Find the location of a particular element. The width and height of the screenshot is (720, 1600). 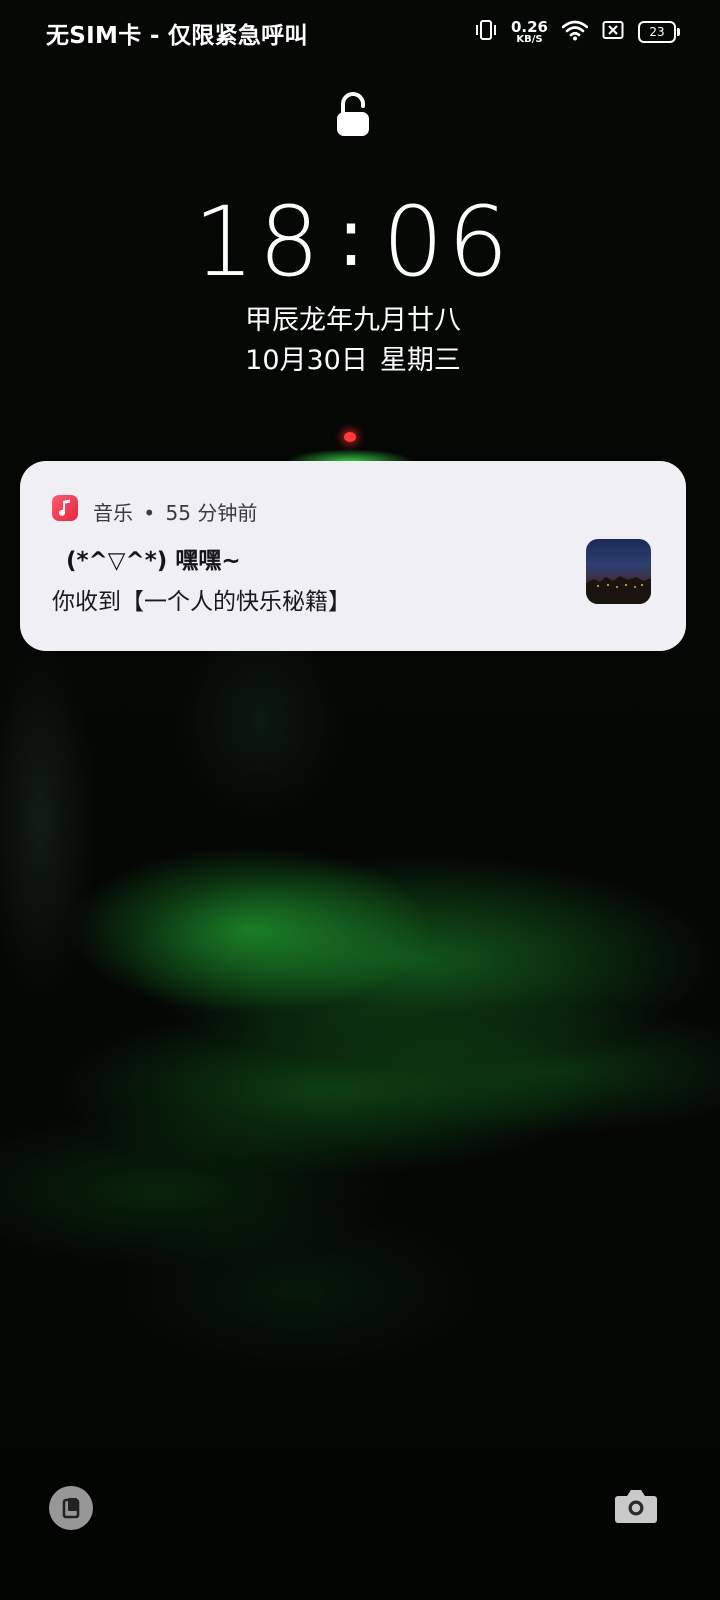

battery-level: 23 is located at coordinates (657, 32).